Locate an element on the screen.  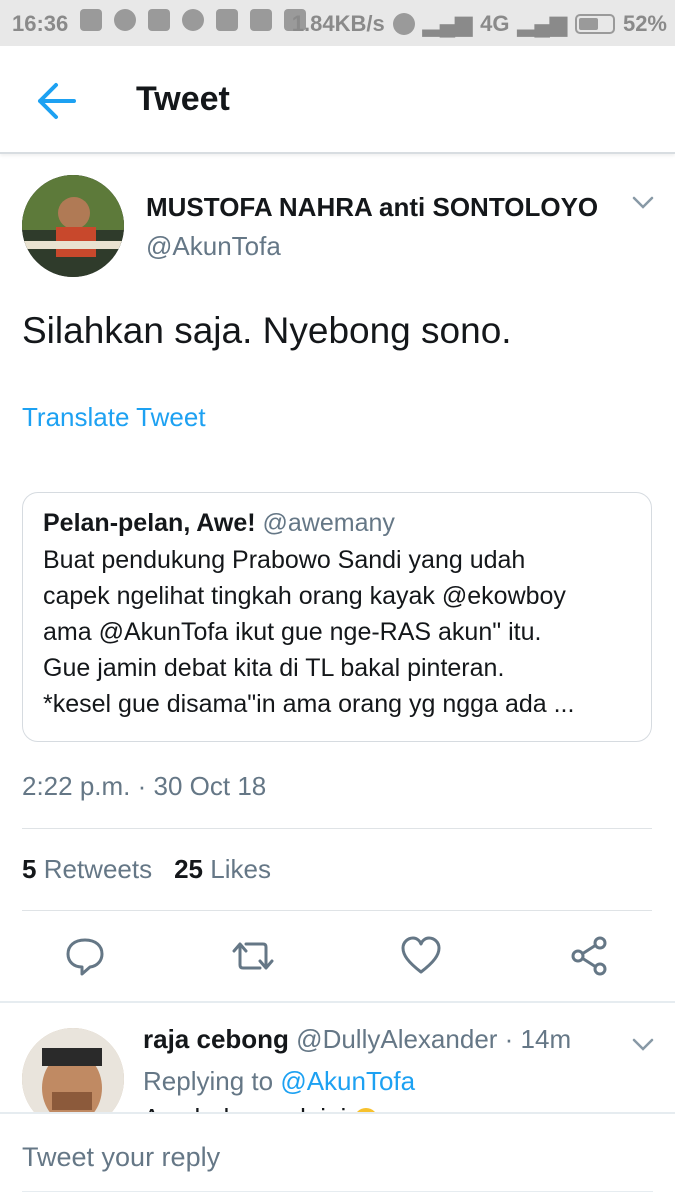
signal-icon-2: ▂▄▆ is located at coordinates (542, 23).